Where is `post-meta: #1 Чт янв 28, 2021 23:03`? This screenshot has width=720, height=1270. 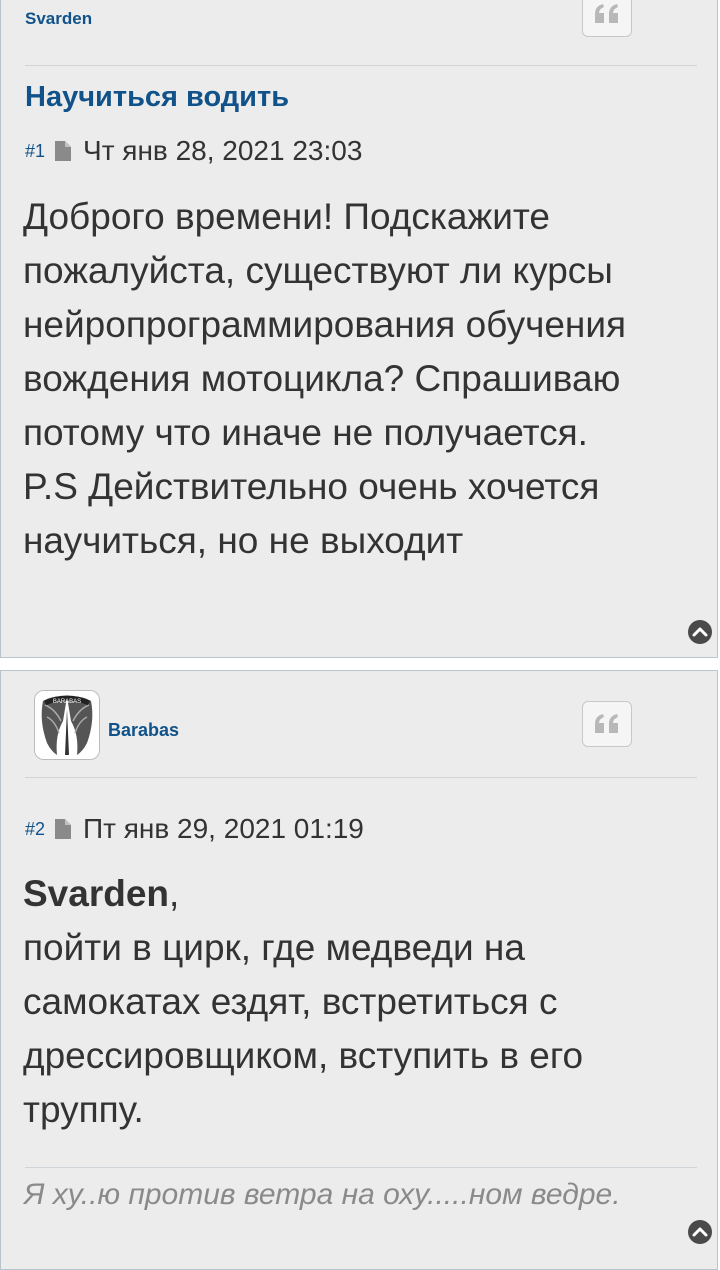 post-meta: #1 Чт янв 28, 2021 23:03 is located at coordinates (193, 151).